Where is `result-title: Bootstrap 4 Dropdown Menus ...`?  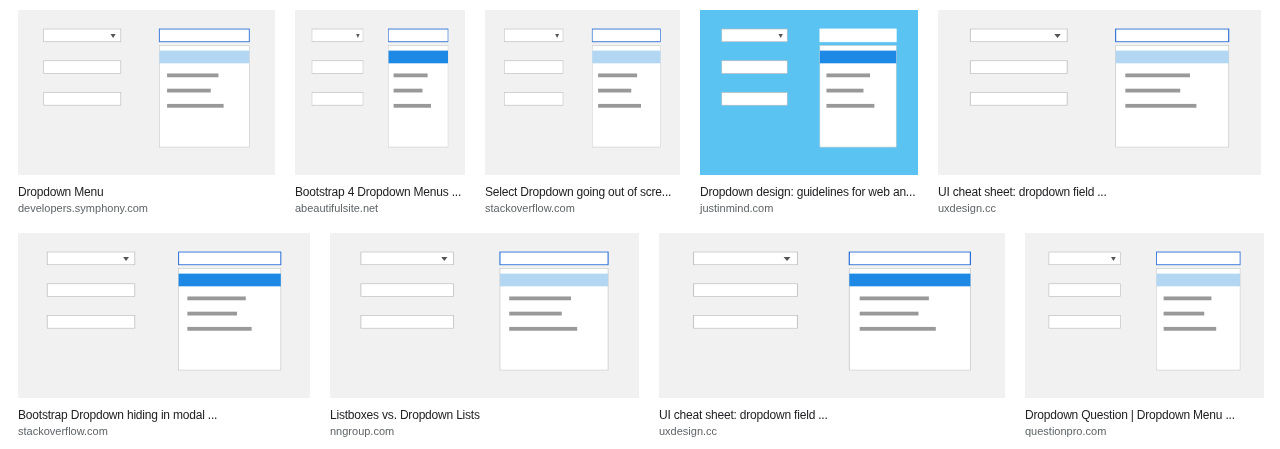 result-title: Bootstrap 4 Dropdown Menus ... is located at coordinates (378, 192).